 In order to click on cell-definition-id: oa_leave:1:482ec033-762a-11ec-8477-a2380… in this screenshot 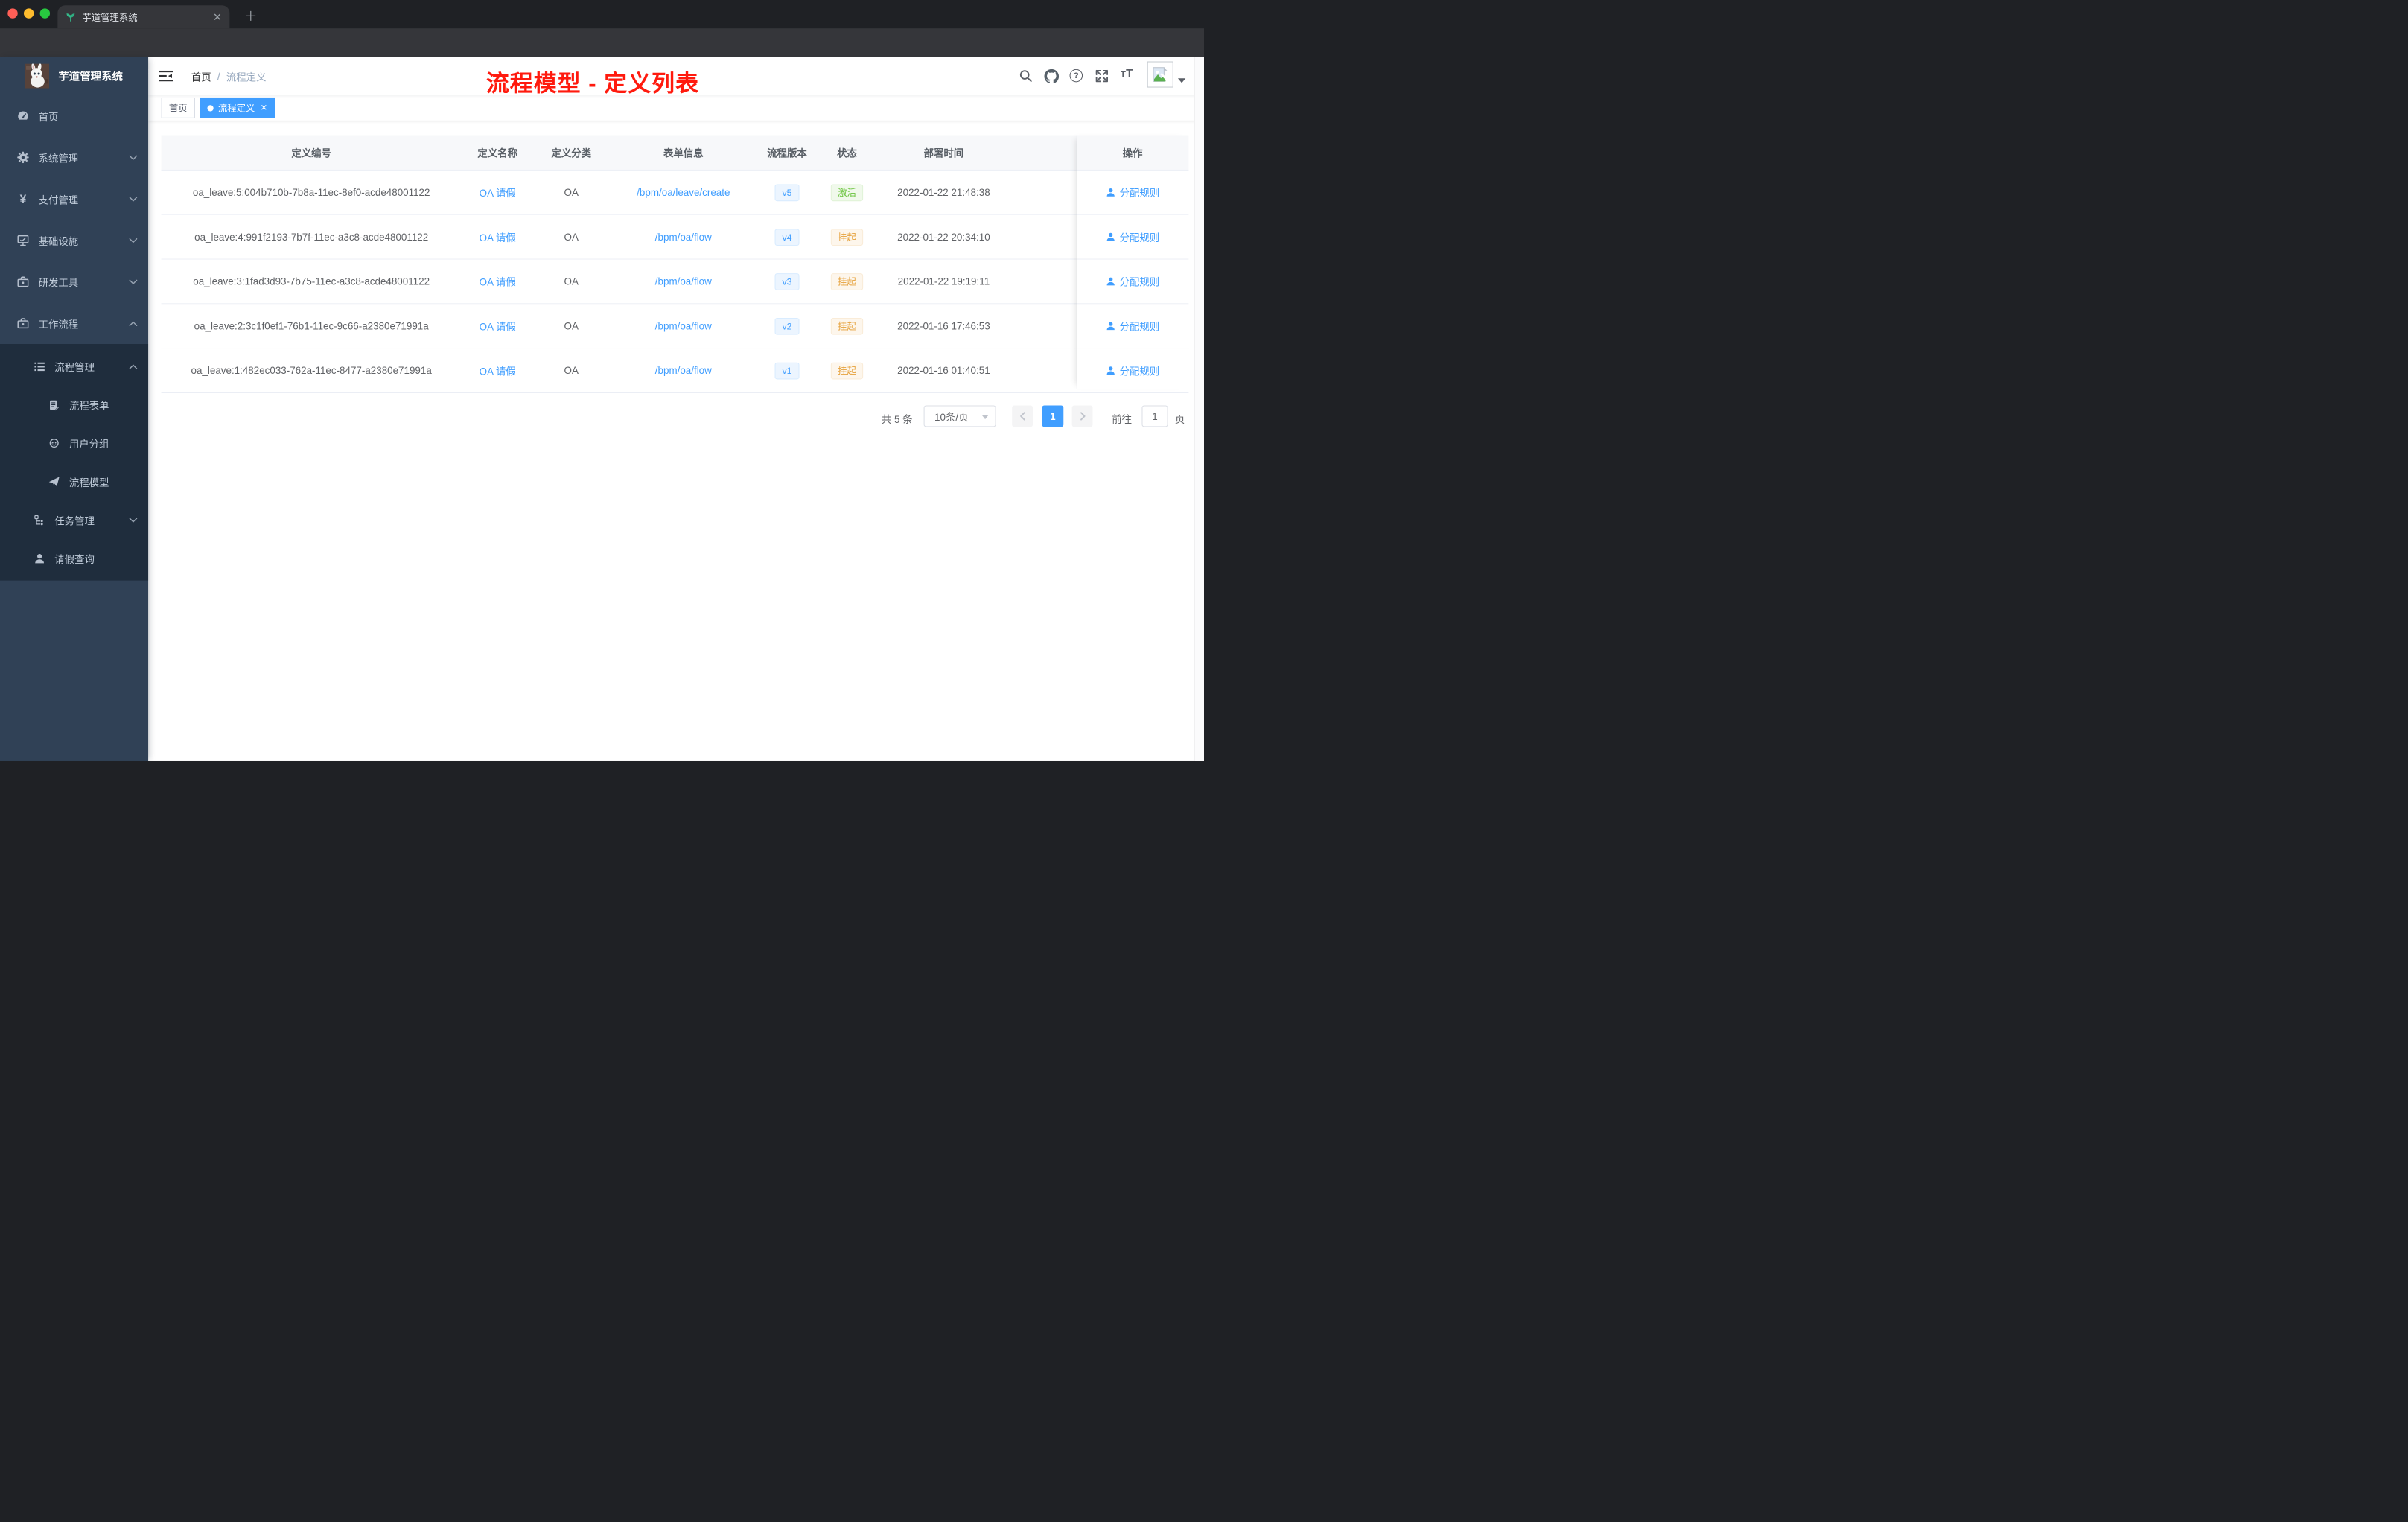, I will do `click(311, 370)`.